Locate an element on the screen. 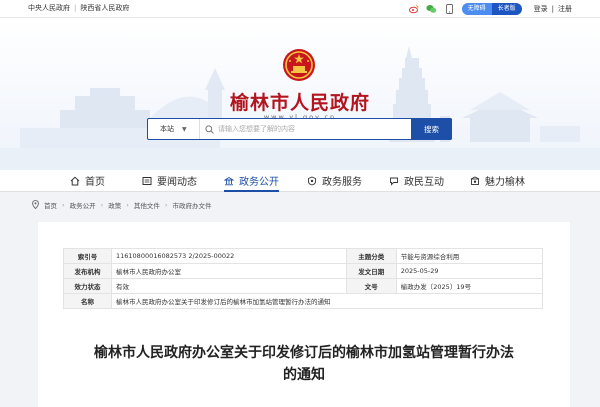 Image resolution: width=600 pixels, height=407 pixels. site-title: 榆林市人民政府 is located at coordinates (300, 101).